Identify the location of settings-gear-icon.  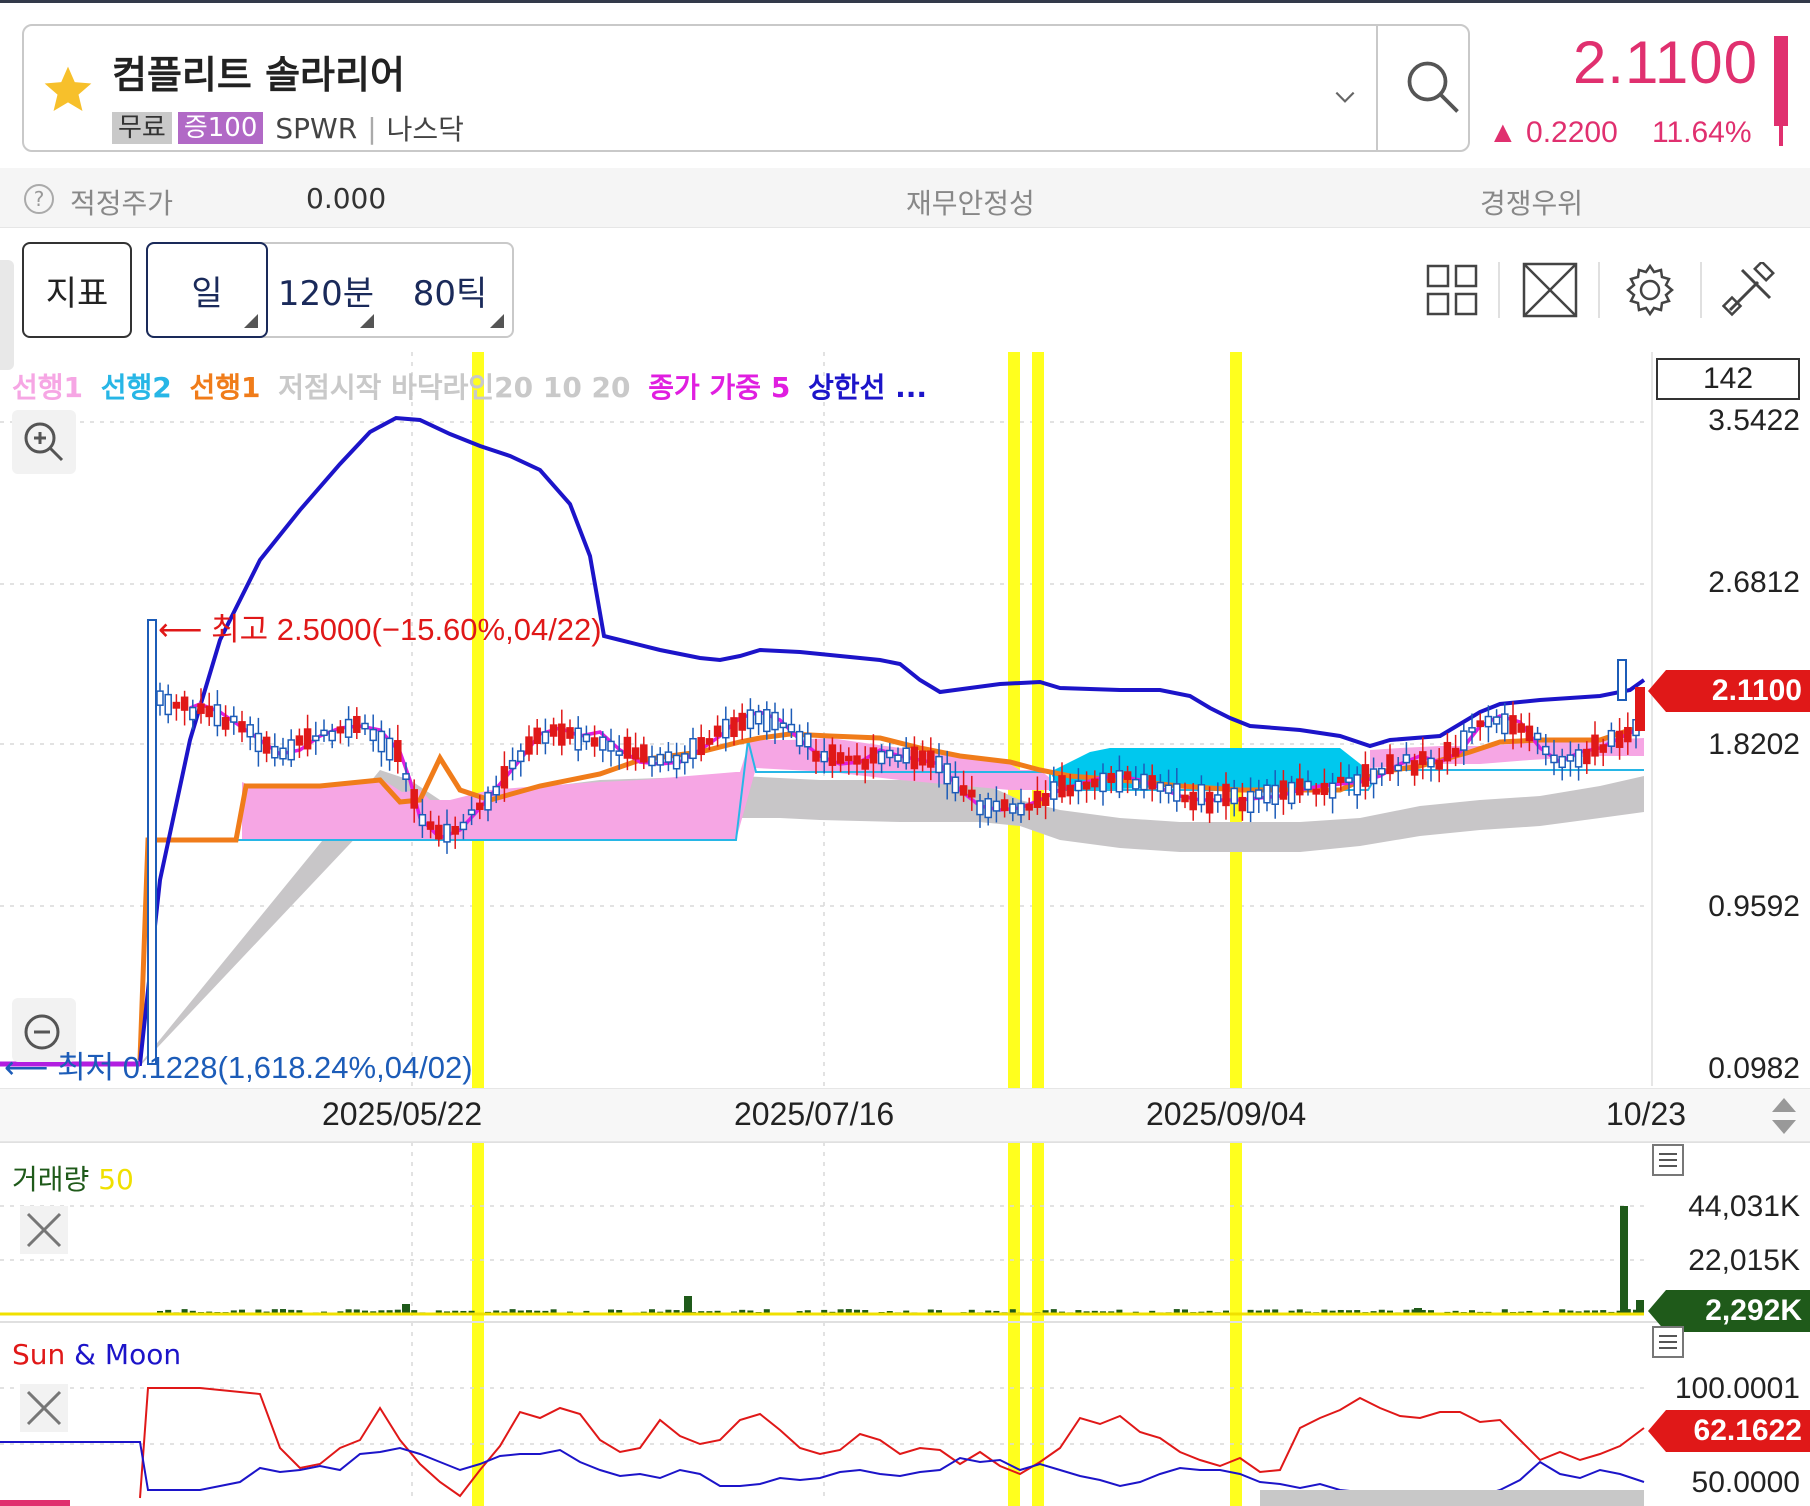
(1650, 290).